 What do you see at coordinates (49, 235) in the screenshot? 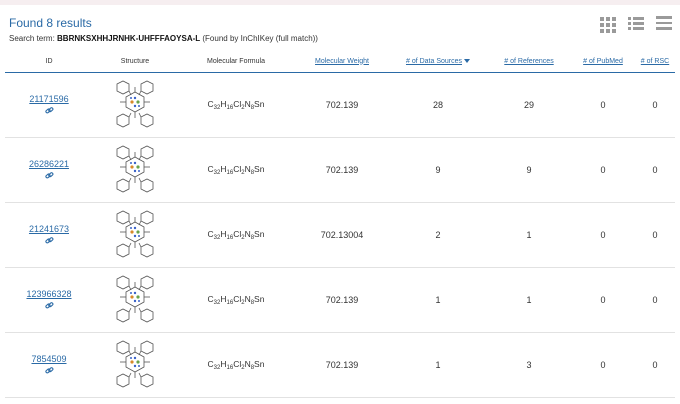
I see `id-cell: 21241673` at bounding box center [49, 235].